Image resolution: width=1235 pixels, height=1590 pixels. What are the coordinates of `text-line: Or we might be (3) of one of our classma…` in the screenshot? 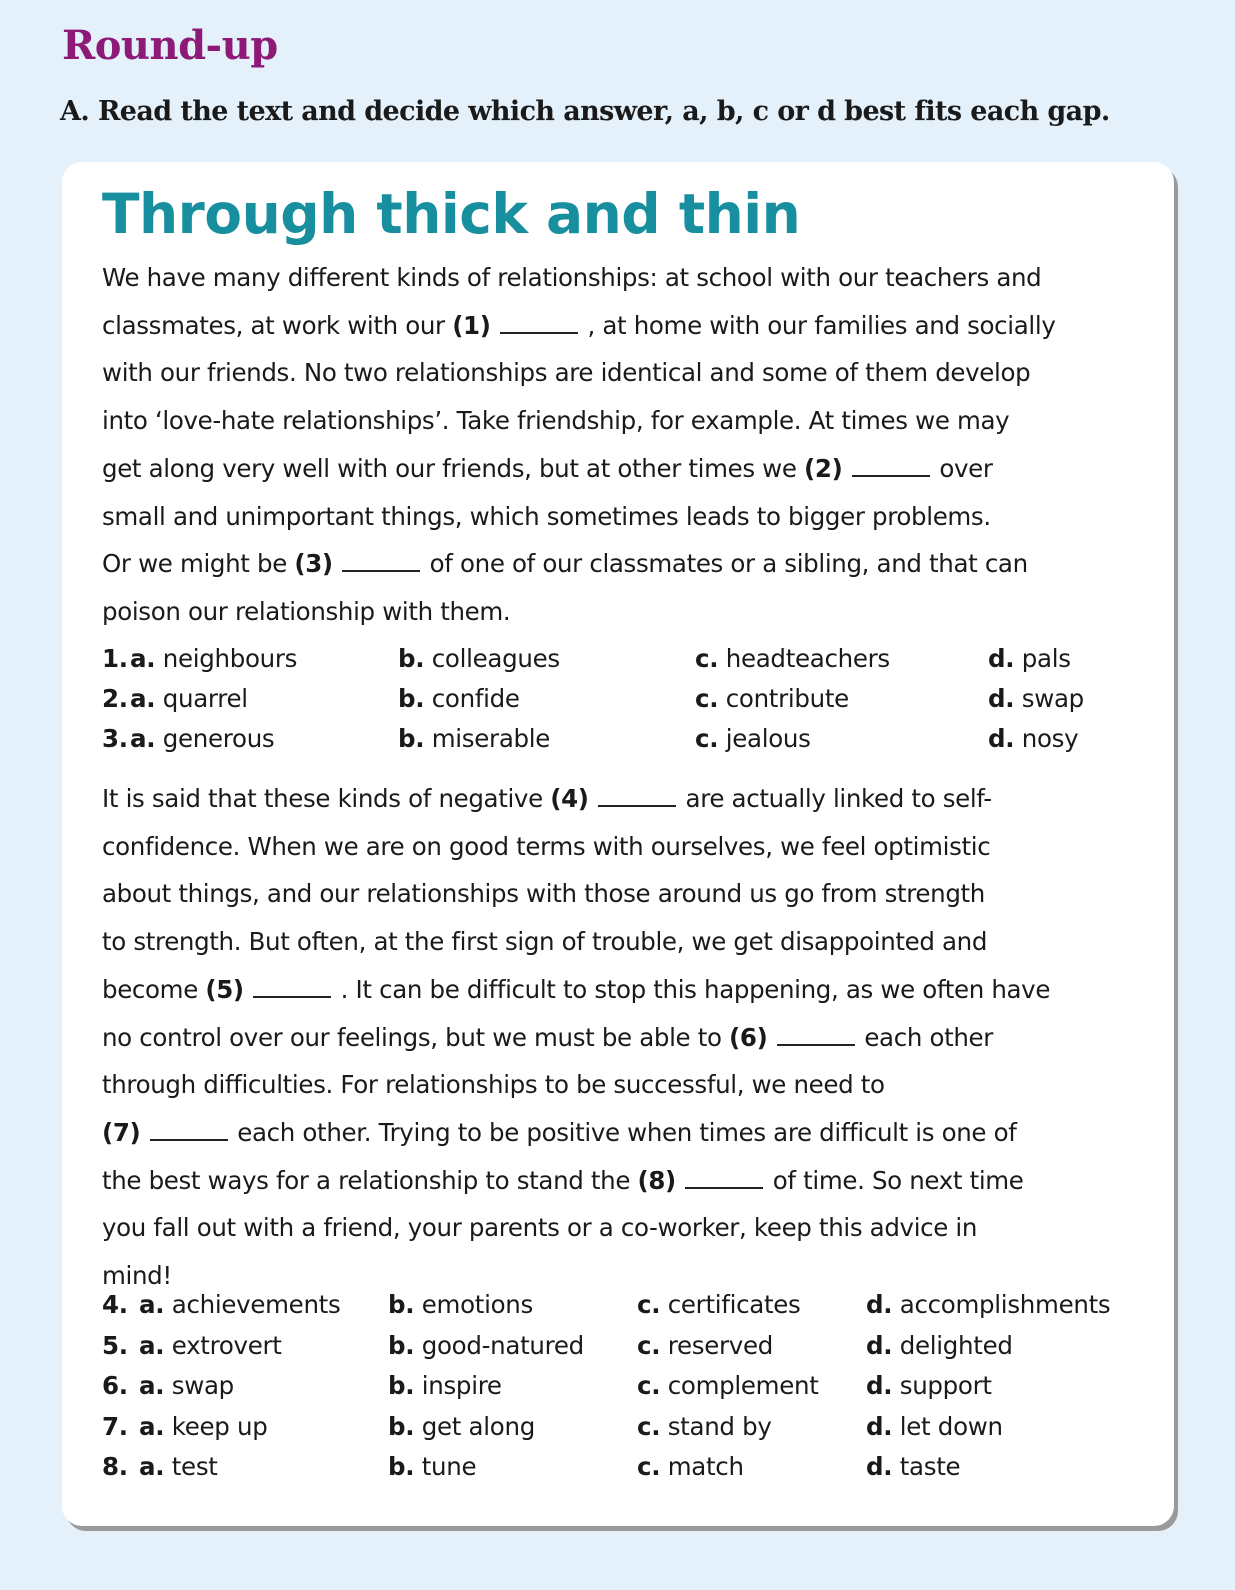 It's located at (565, 563).